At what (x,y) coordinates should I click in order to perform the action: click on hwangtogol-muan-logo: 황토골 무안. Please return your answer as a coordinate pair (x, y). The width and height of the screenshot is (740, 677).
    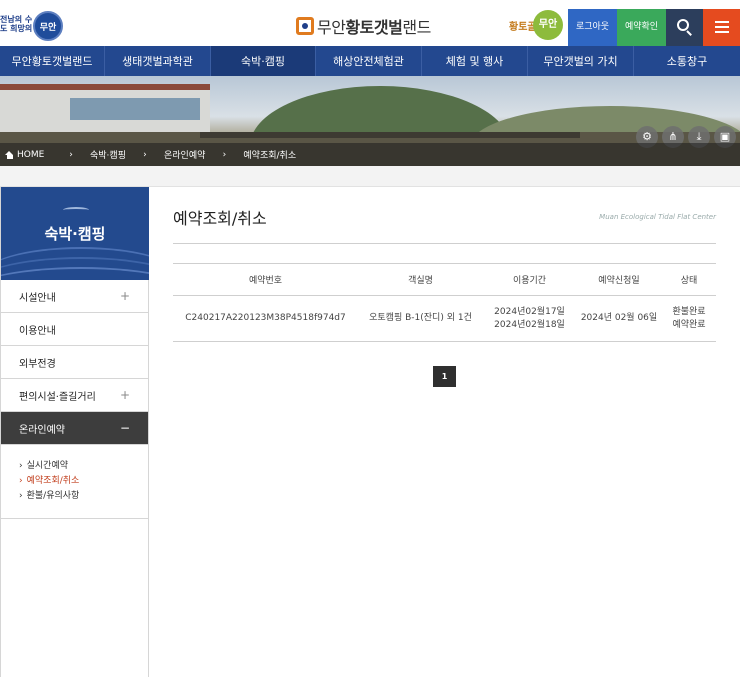
    Looking at the image, I should click on (536, 26).